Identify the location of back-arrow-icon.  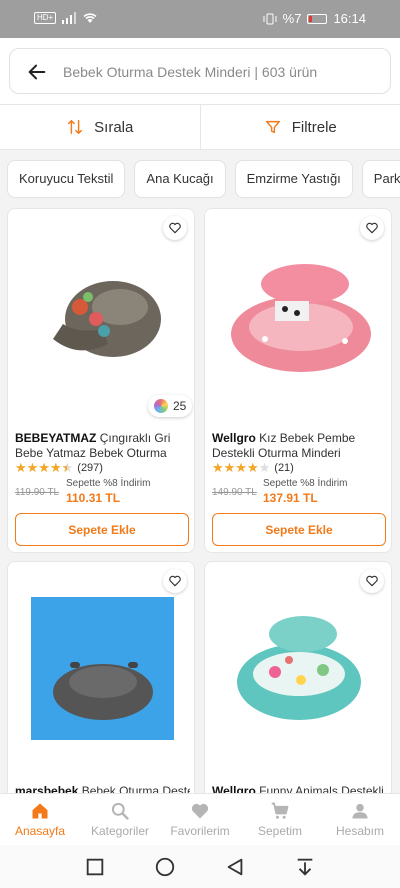
(37, 72).